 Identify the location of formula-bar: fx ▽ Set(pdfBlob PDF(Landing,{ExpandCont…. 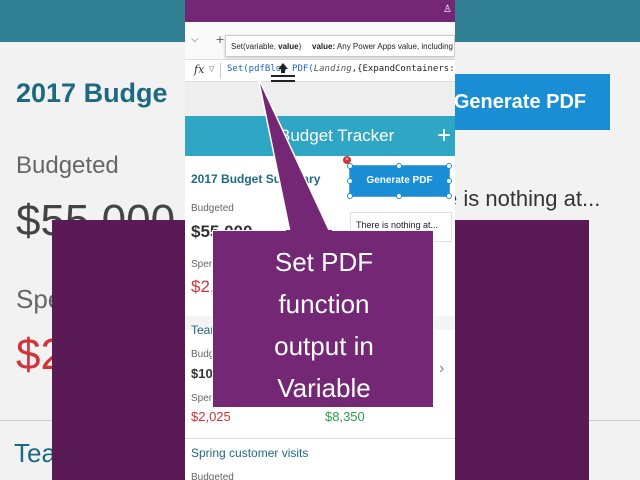
(320, 71).